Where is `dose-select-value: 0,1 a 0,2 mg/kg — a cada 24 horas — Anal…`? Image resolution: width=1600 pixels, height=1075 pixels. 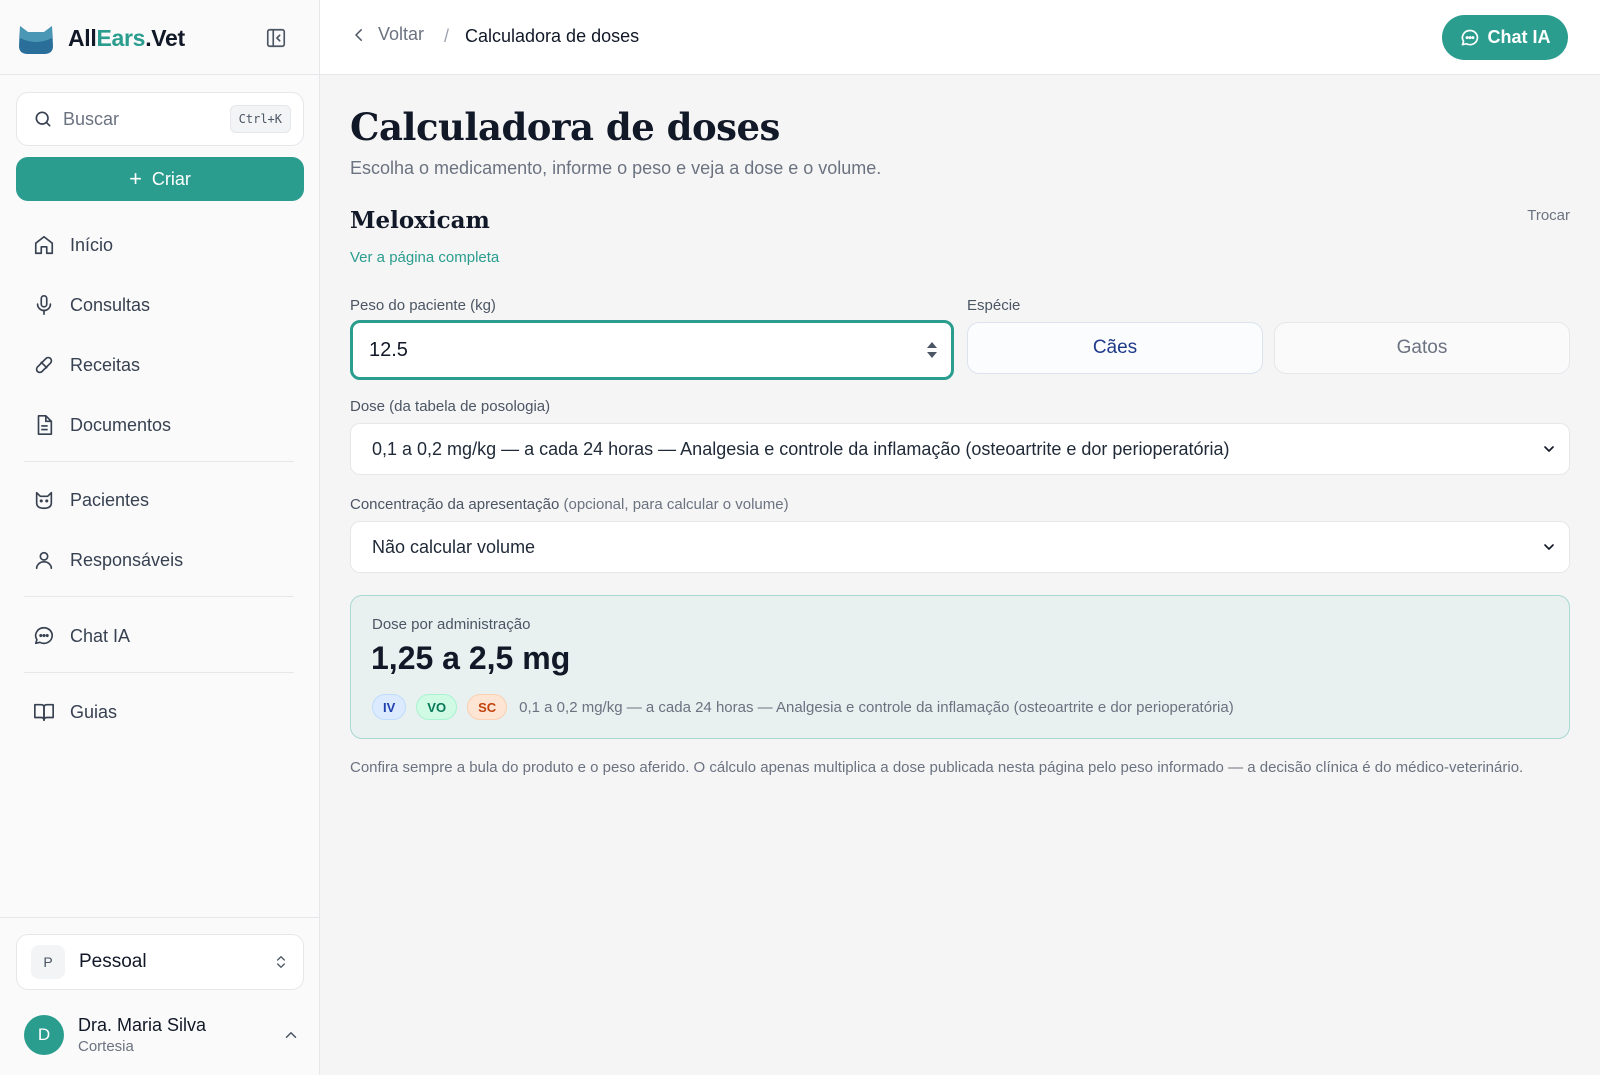
dose-select-value: 0,1 a 0,2 mg/kg — a cada 24 horas — Anal… is located at coordinates (801, 448).